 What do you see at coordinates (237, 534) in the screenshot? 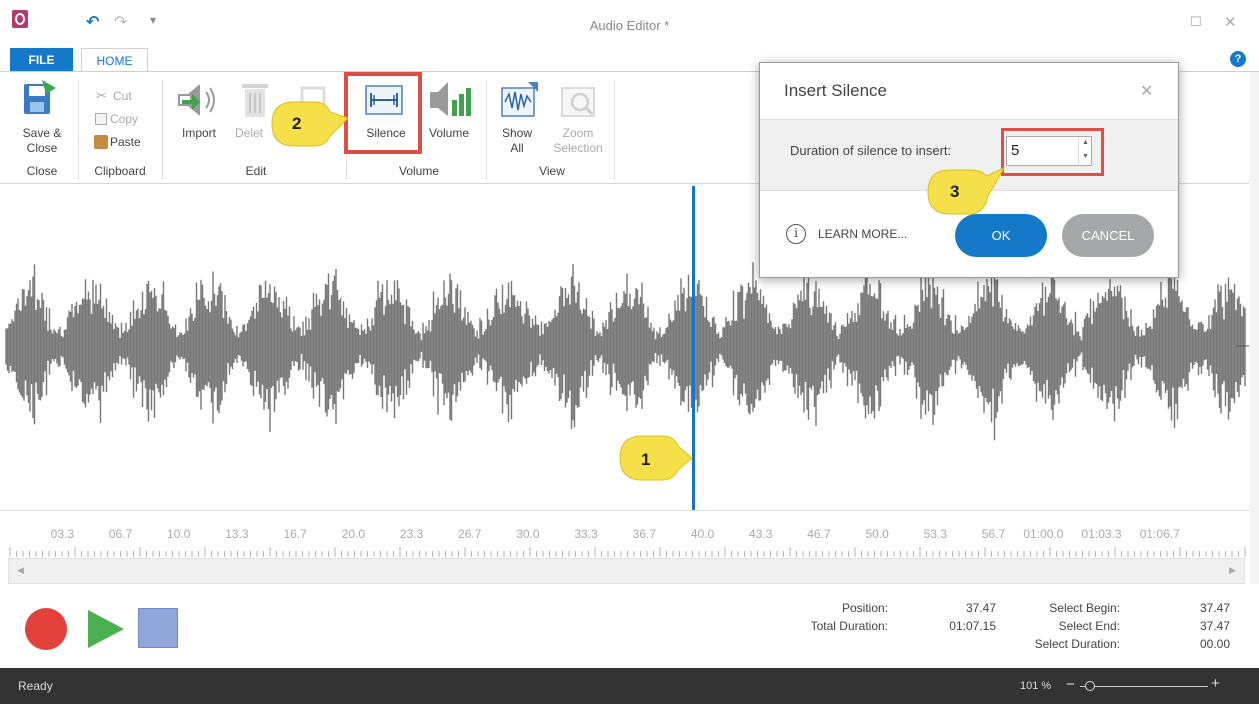
I see `timeline-tick-label: 13.3` at bounding box center [237, 534].